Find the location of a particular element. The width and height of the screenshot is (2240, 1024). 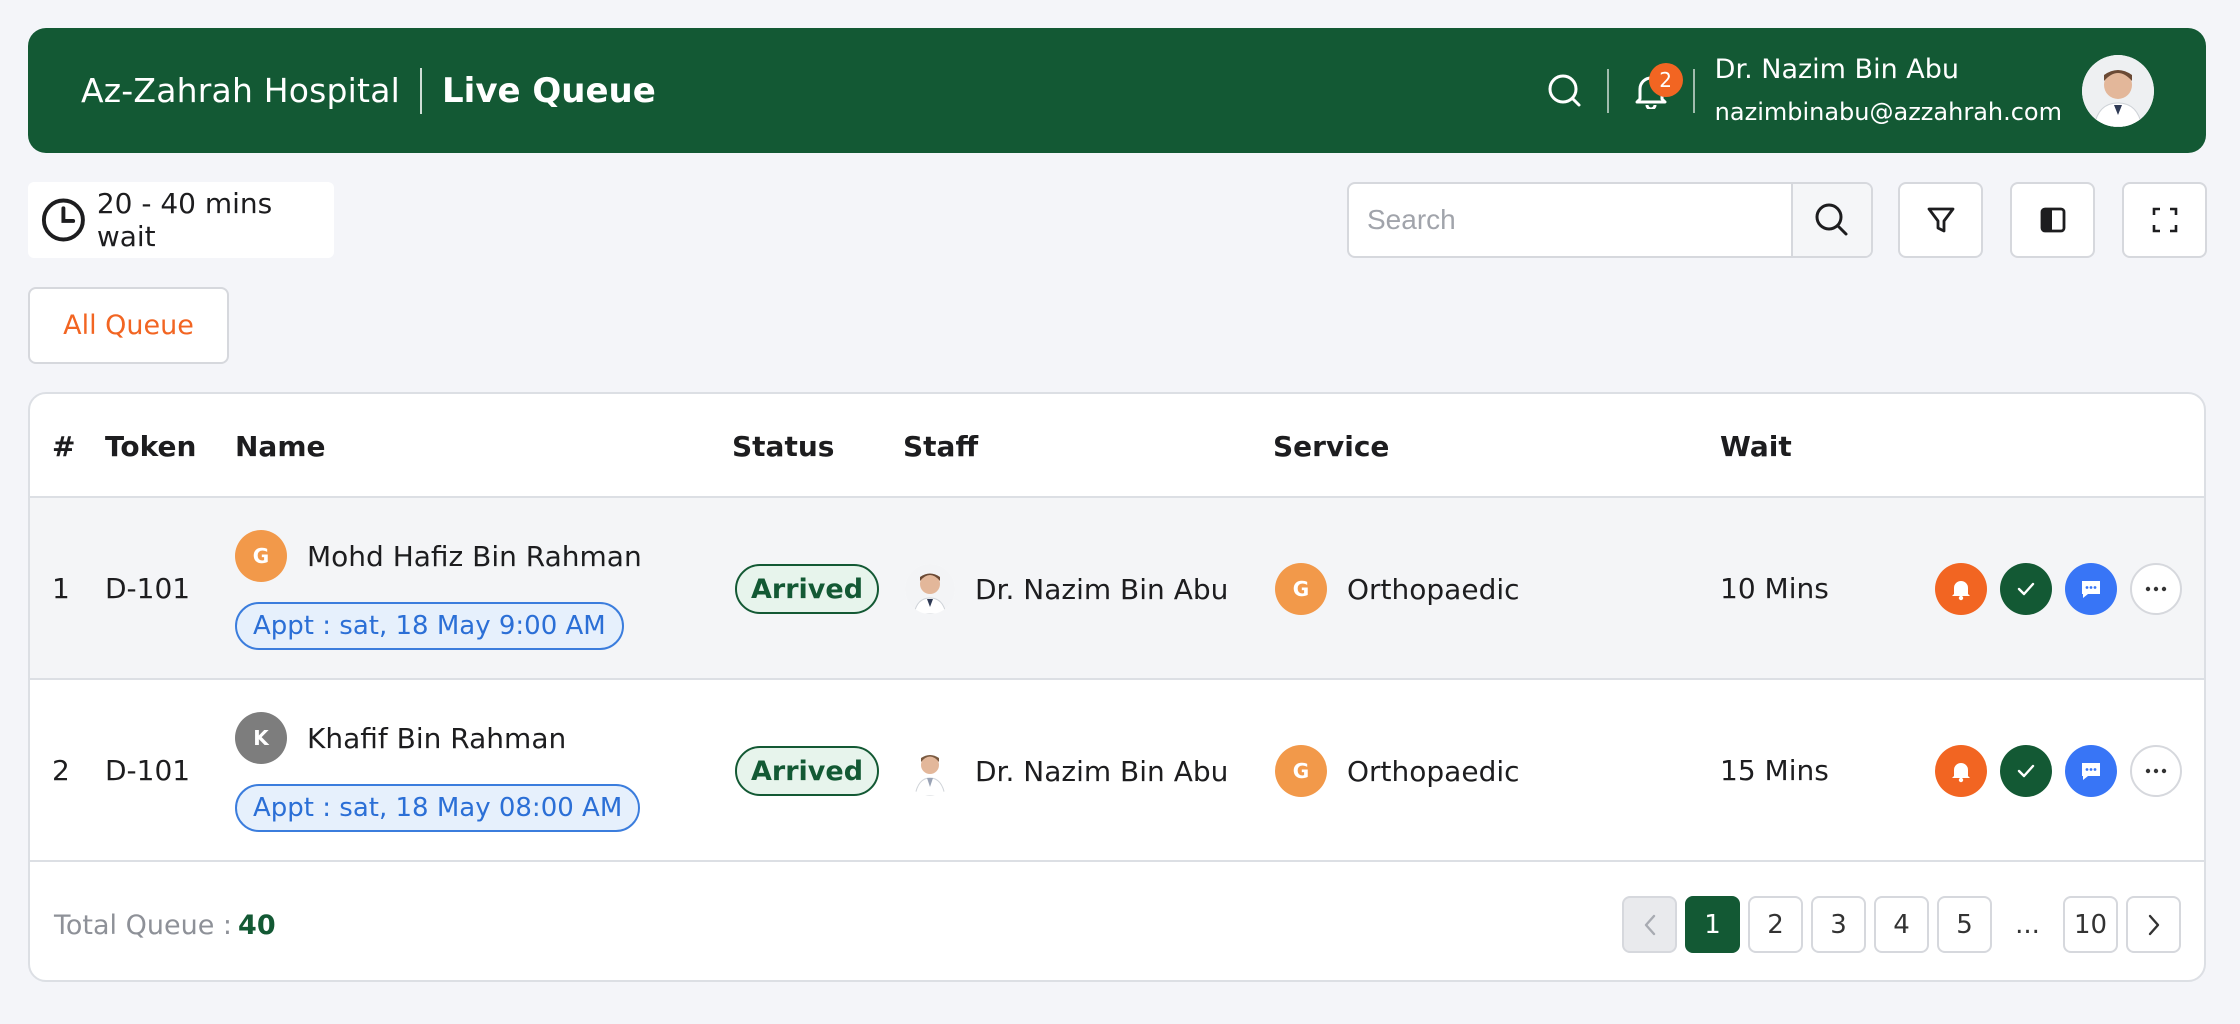

search-input is located at coordinates (1570, 220).